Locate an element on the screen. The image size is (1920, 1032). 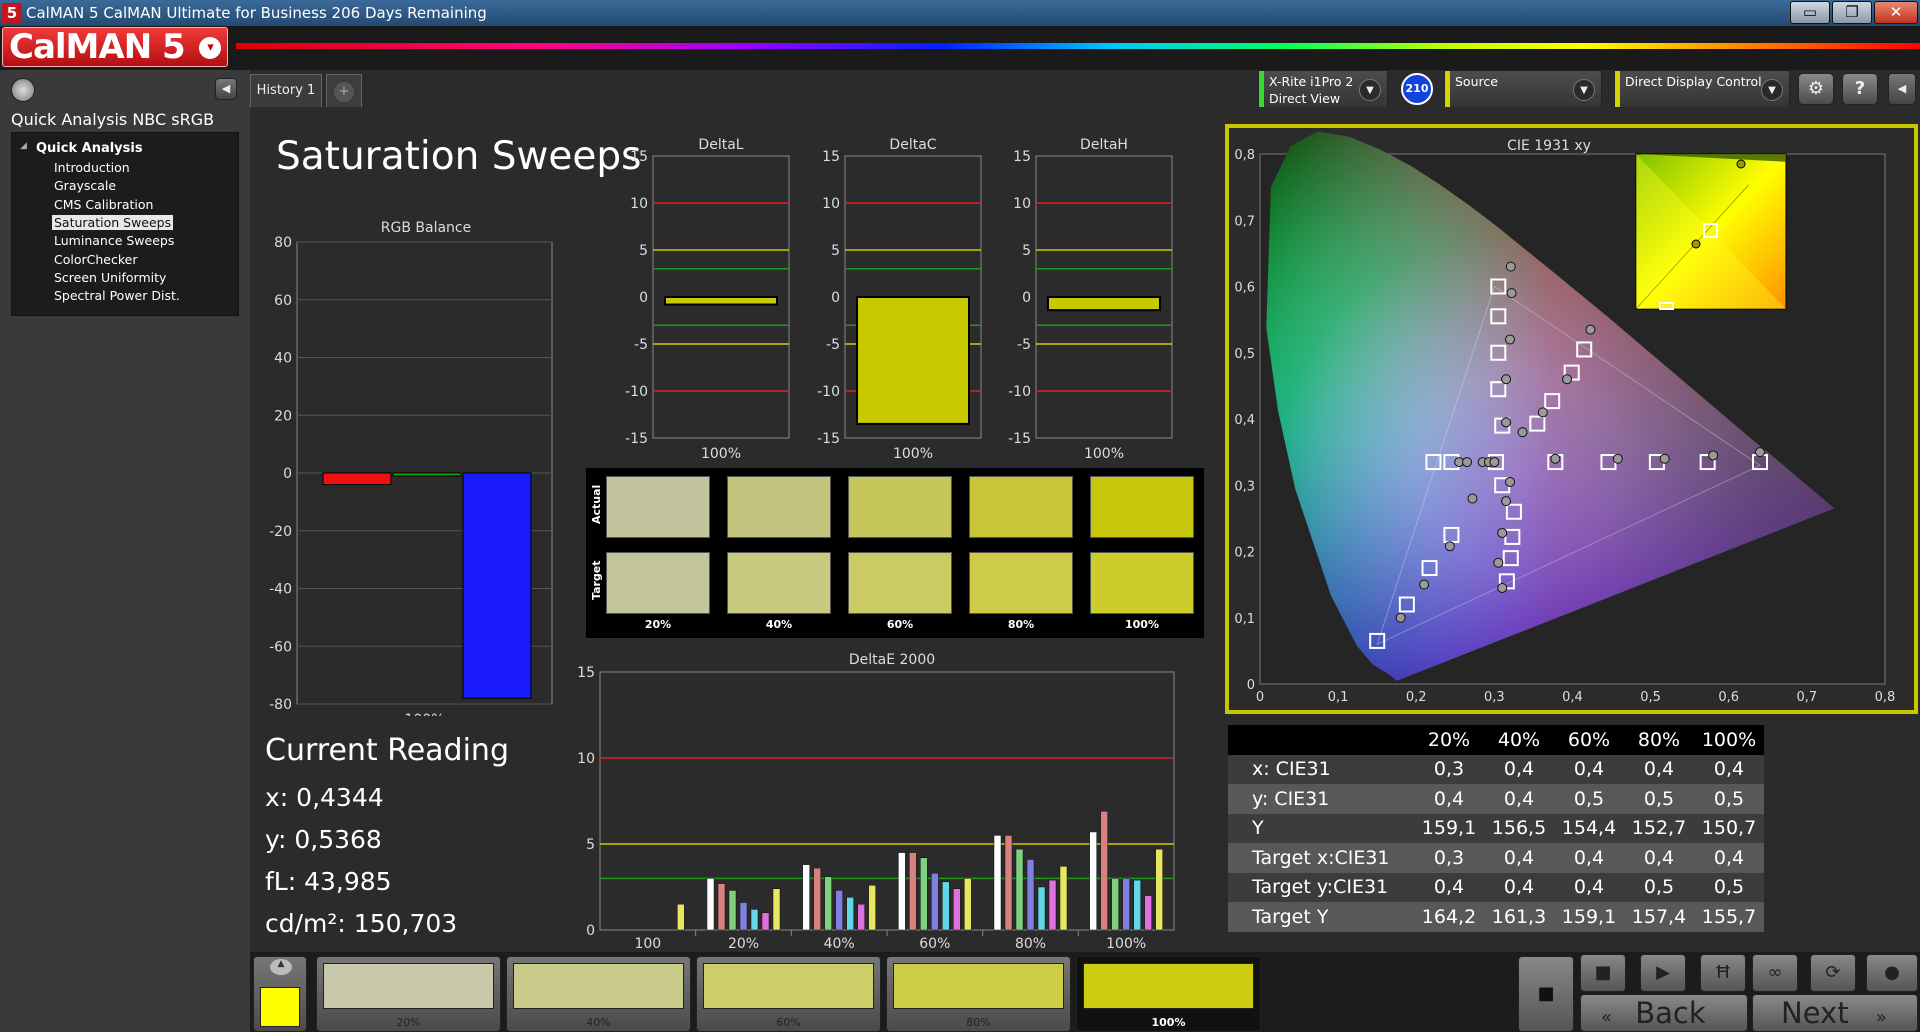
cie-y-tick-label: 0,8 is located at coordinates (1244, 155).